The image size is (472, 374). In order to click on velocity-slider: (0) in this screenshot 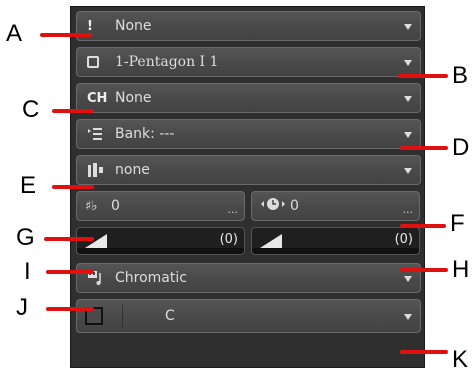, I will do `click(335, 241)`.